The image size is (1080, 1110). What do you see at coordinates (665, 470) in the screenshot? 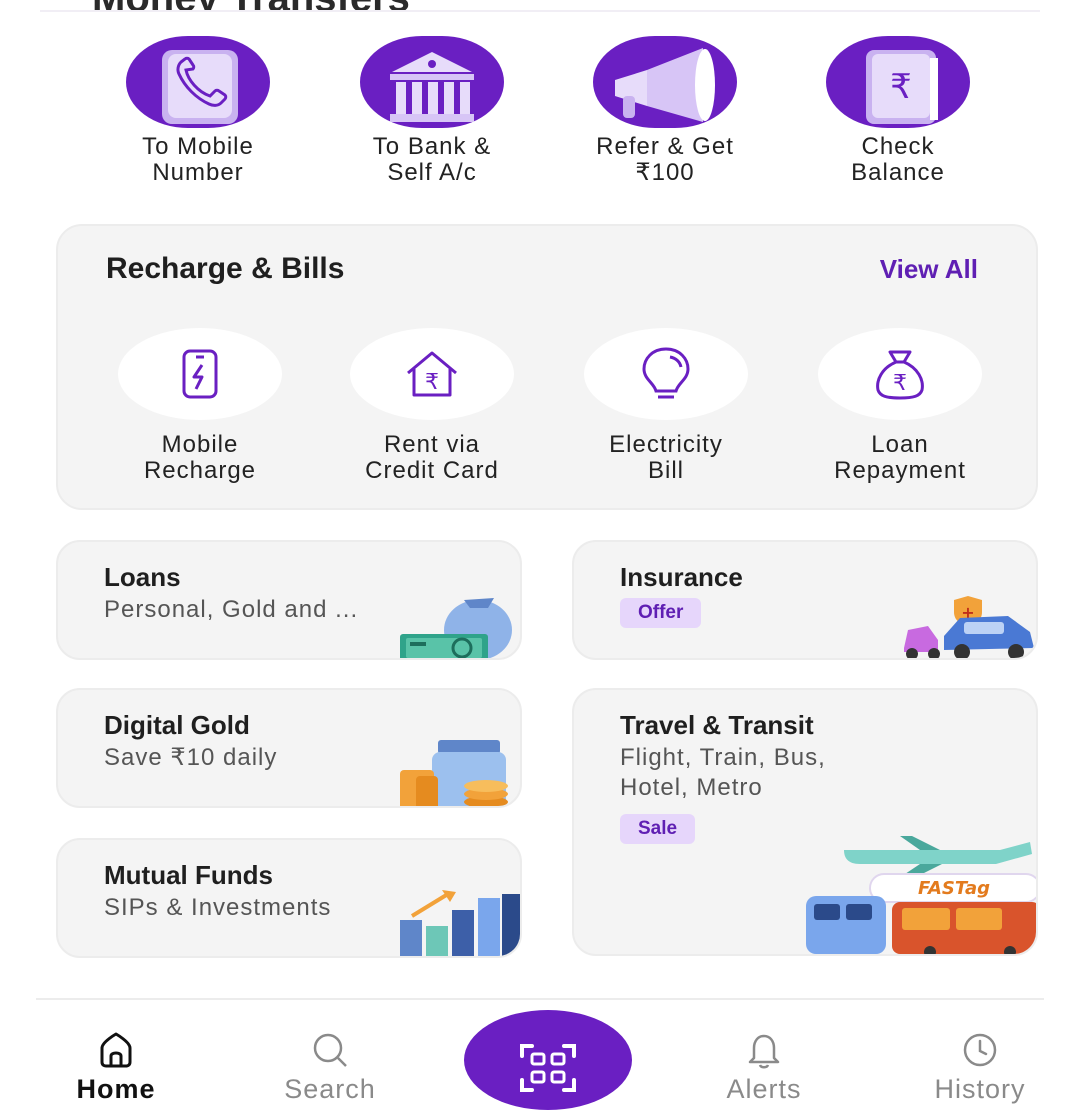
I see `electricity-label-2: Bill` at bounding box center [665, 470].